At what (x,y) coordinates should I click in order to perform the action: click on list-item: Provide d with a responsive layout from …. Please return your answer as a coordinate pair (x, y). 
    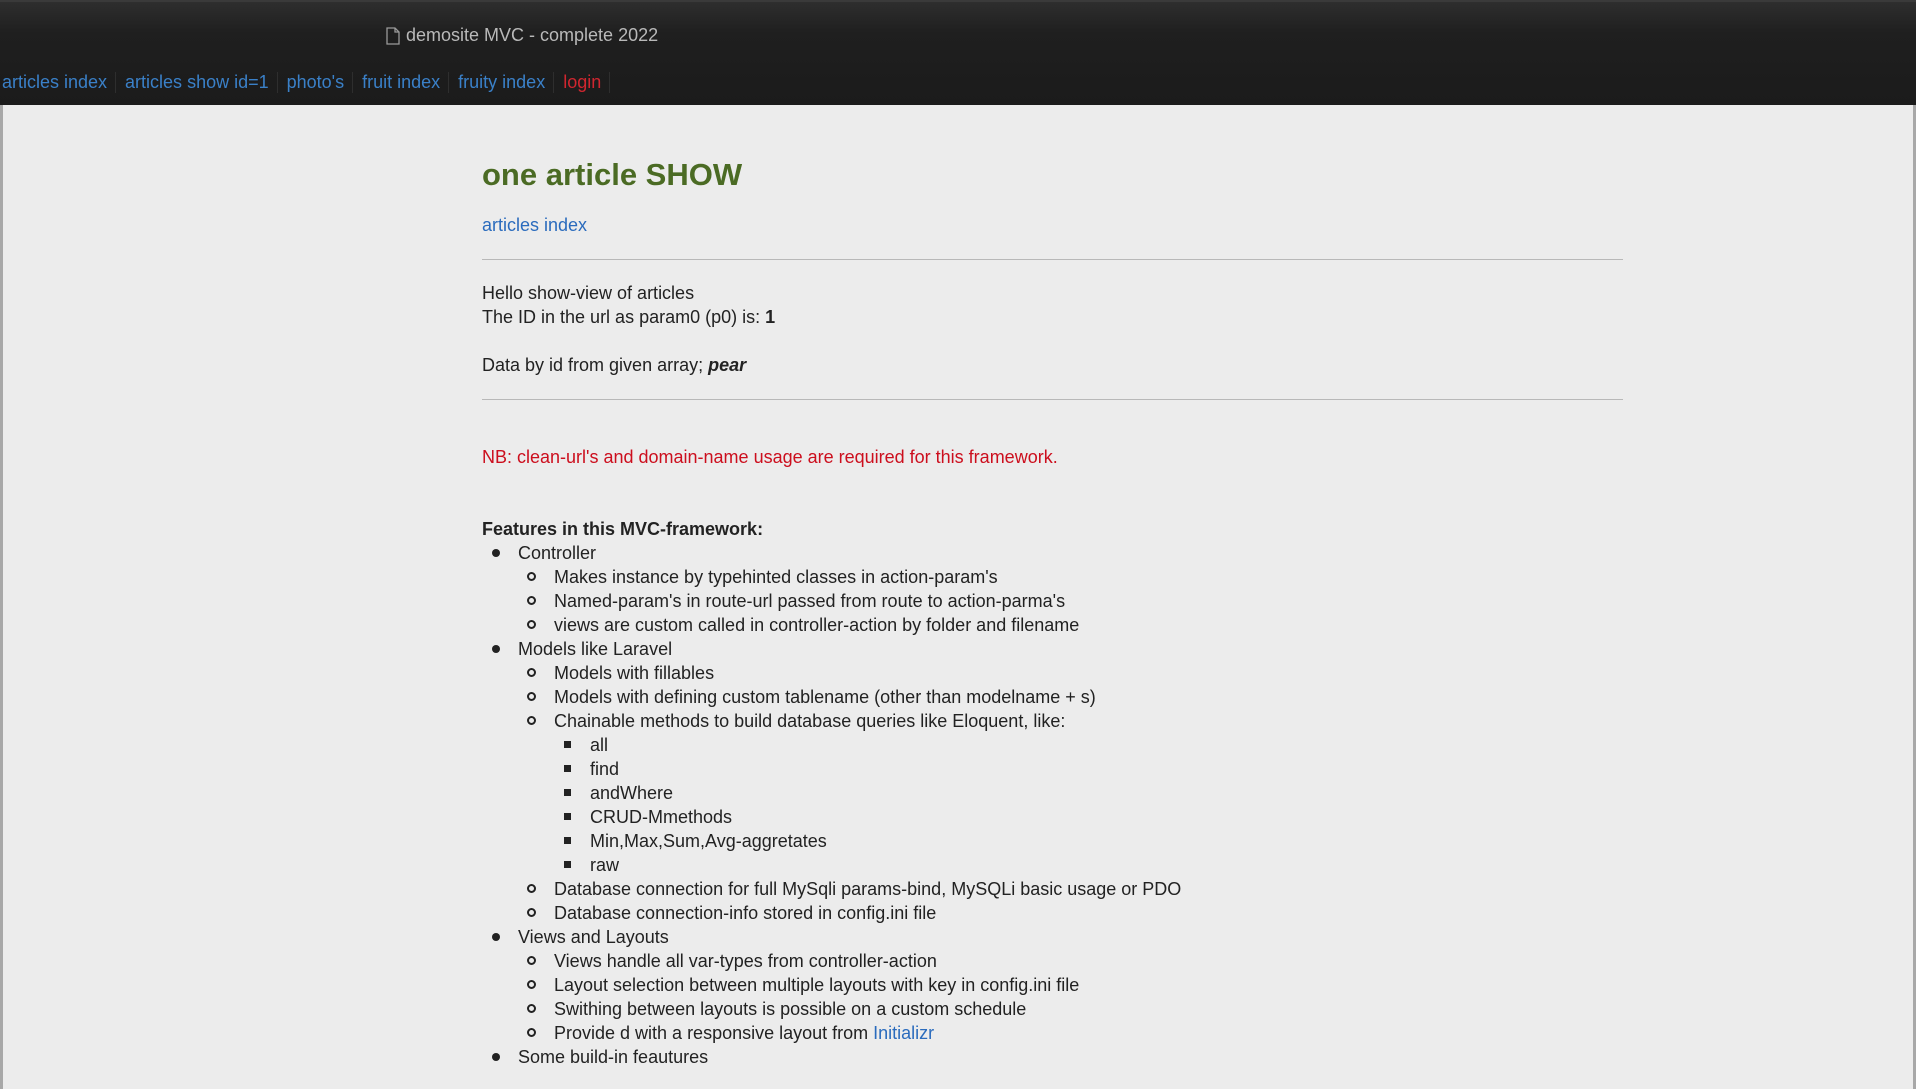
    Looking at the image, I should click on (1070, 1033).